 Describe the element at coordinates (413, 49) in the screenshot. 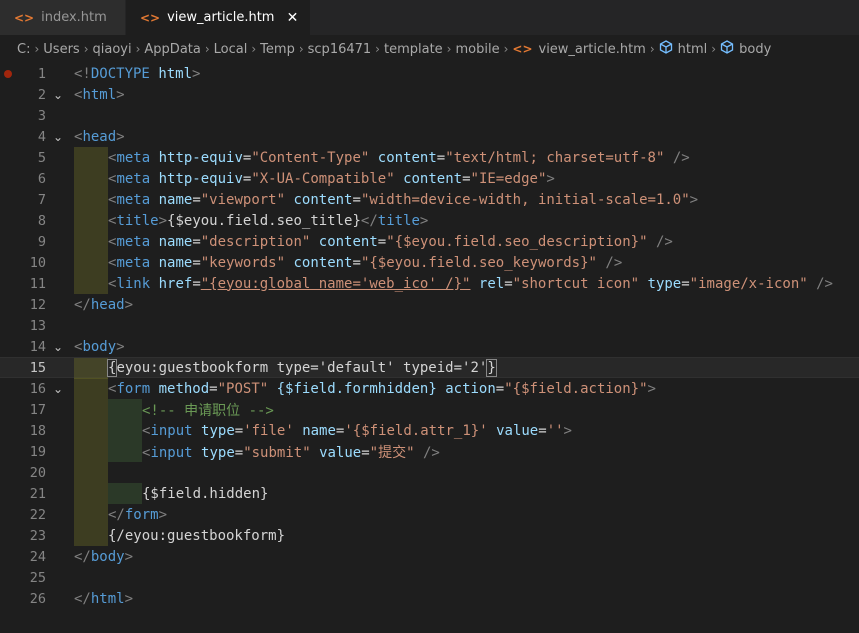

I see `breadcrumb-item: template` at that location.